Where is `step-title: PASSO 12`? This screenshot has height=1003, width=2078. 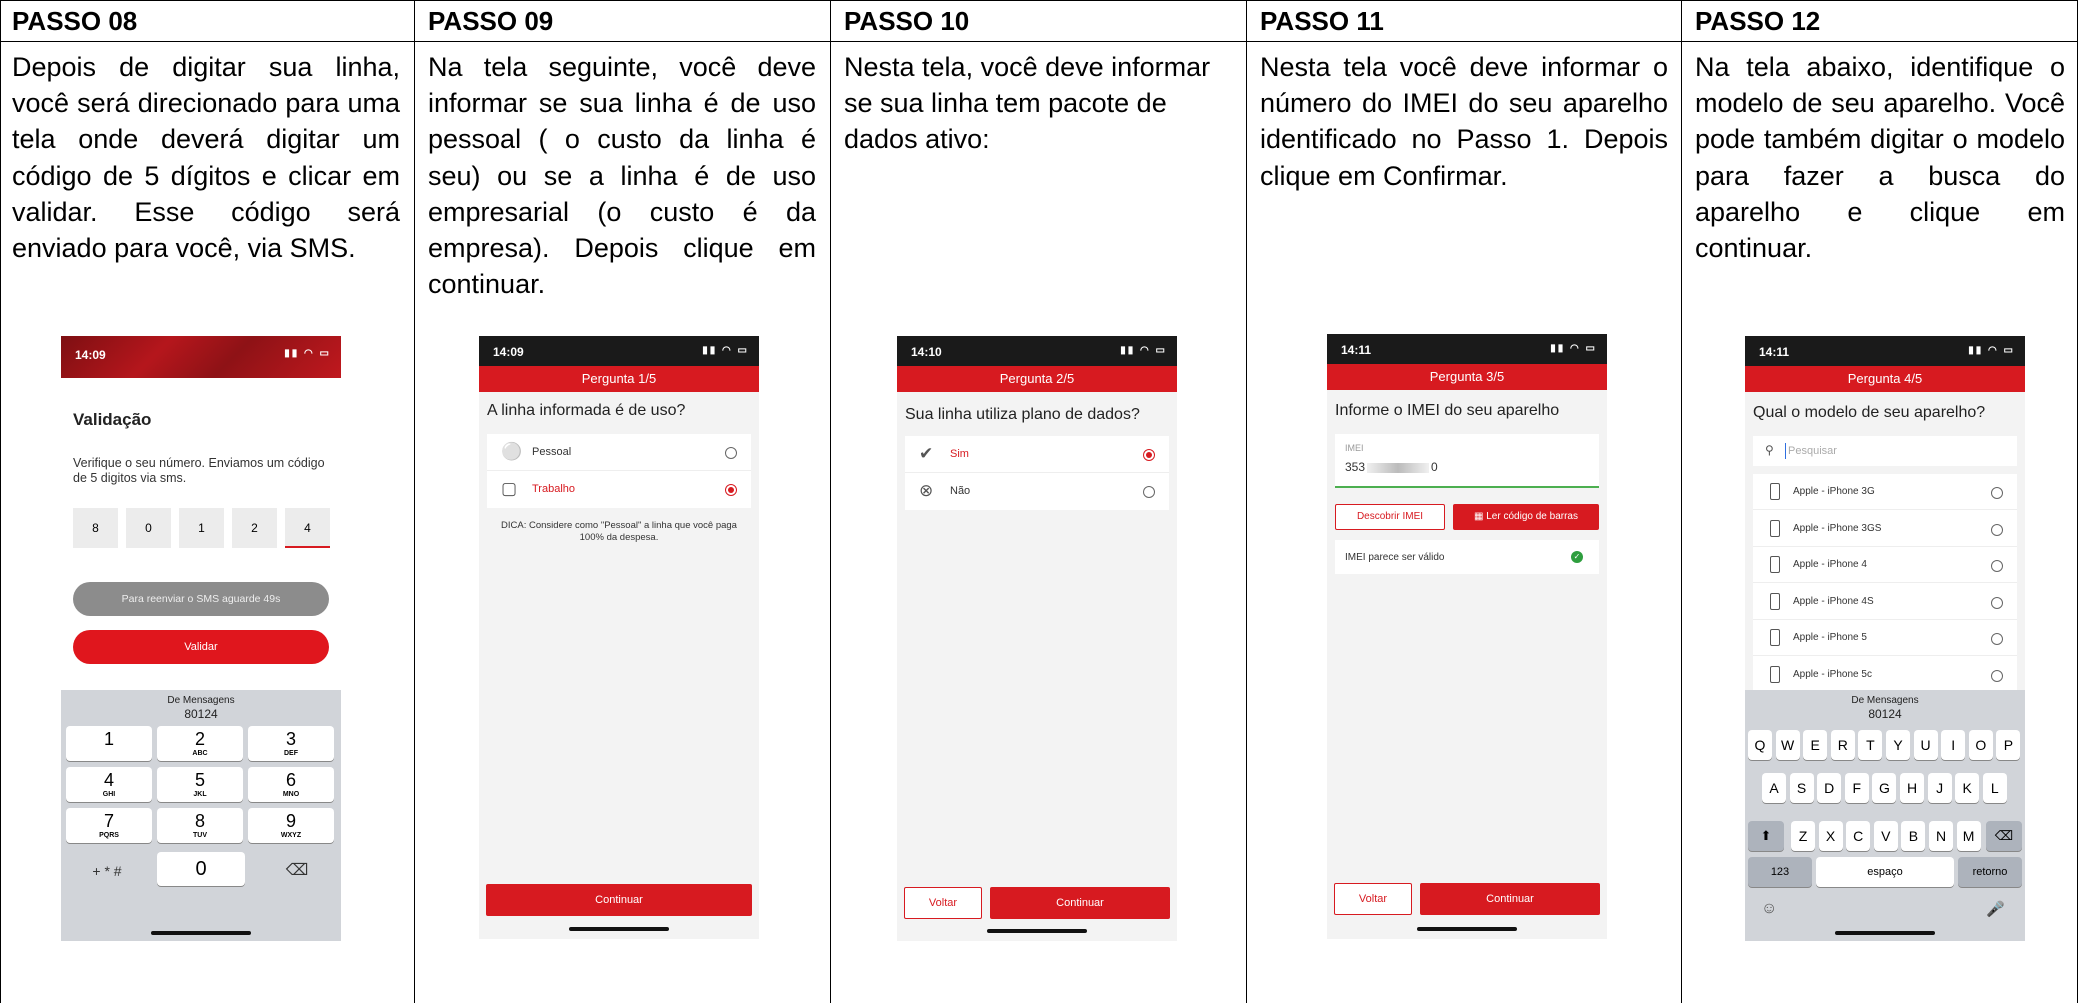
step-title: PASSO 12 is located at coordinates (1758, 21).